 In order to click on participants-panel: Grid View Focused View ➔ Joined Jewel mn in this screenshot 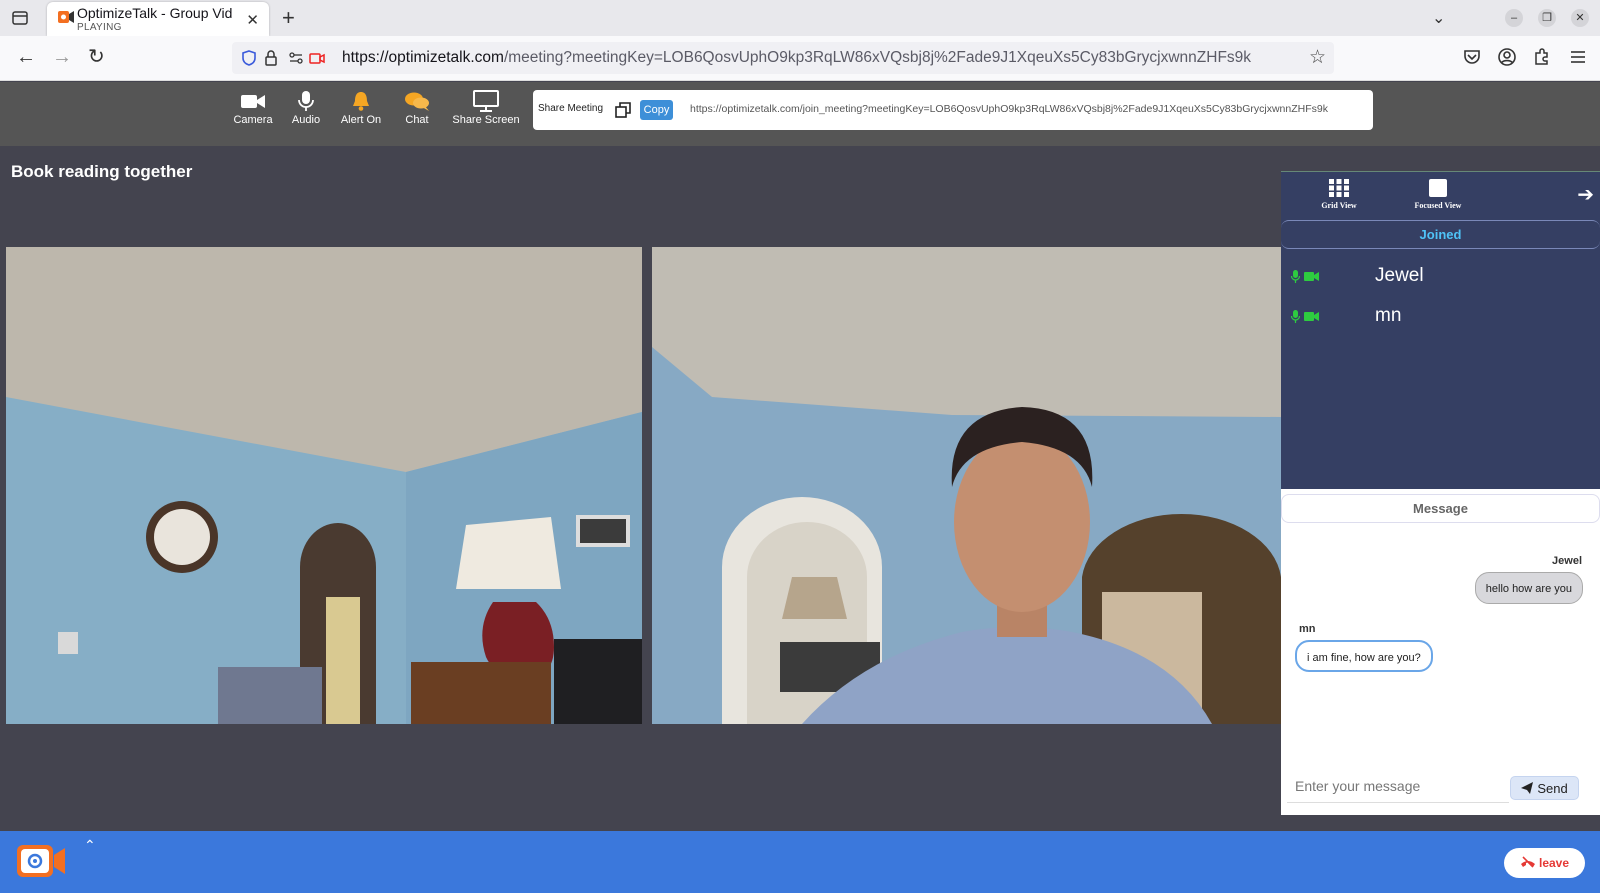, I will do `click(1440, 330)`.